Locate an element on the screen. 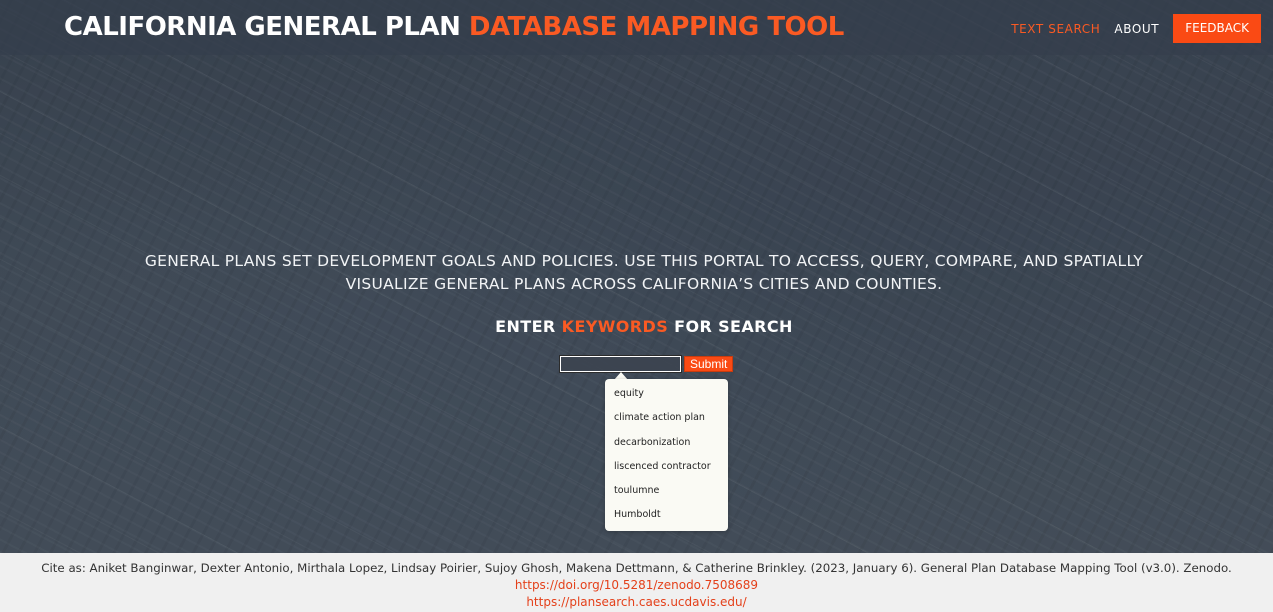  submit-button: Submit is located at coordinates (709, 364).